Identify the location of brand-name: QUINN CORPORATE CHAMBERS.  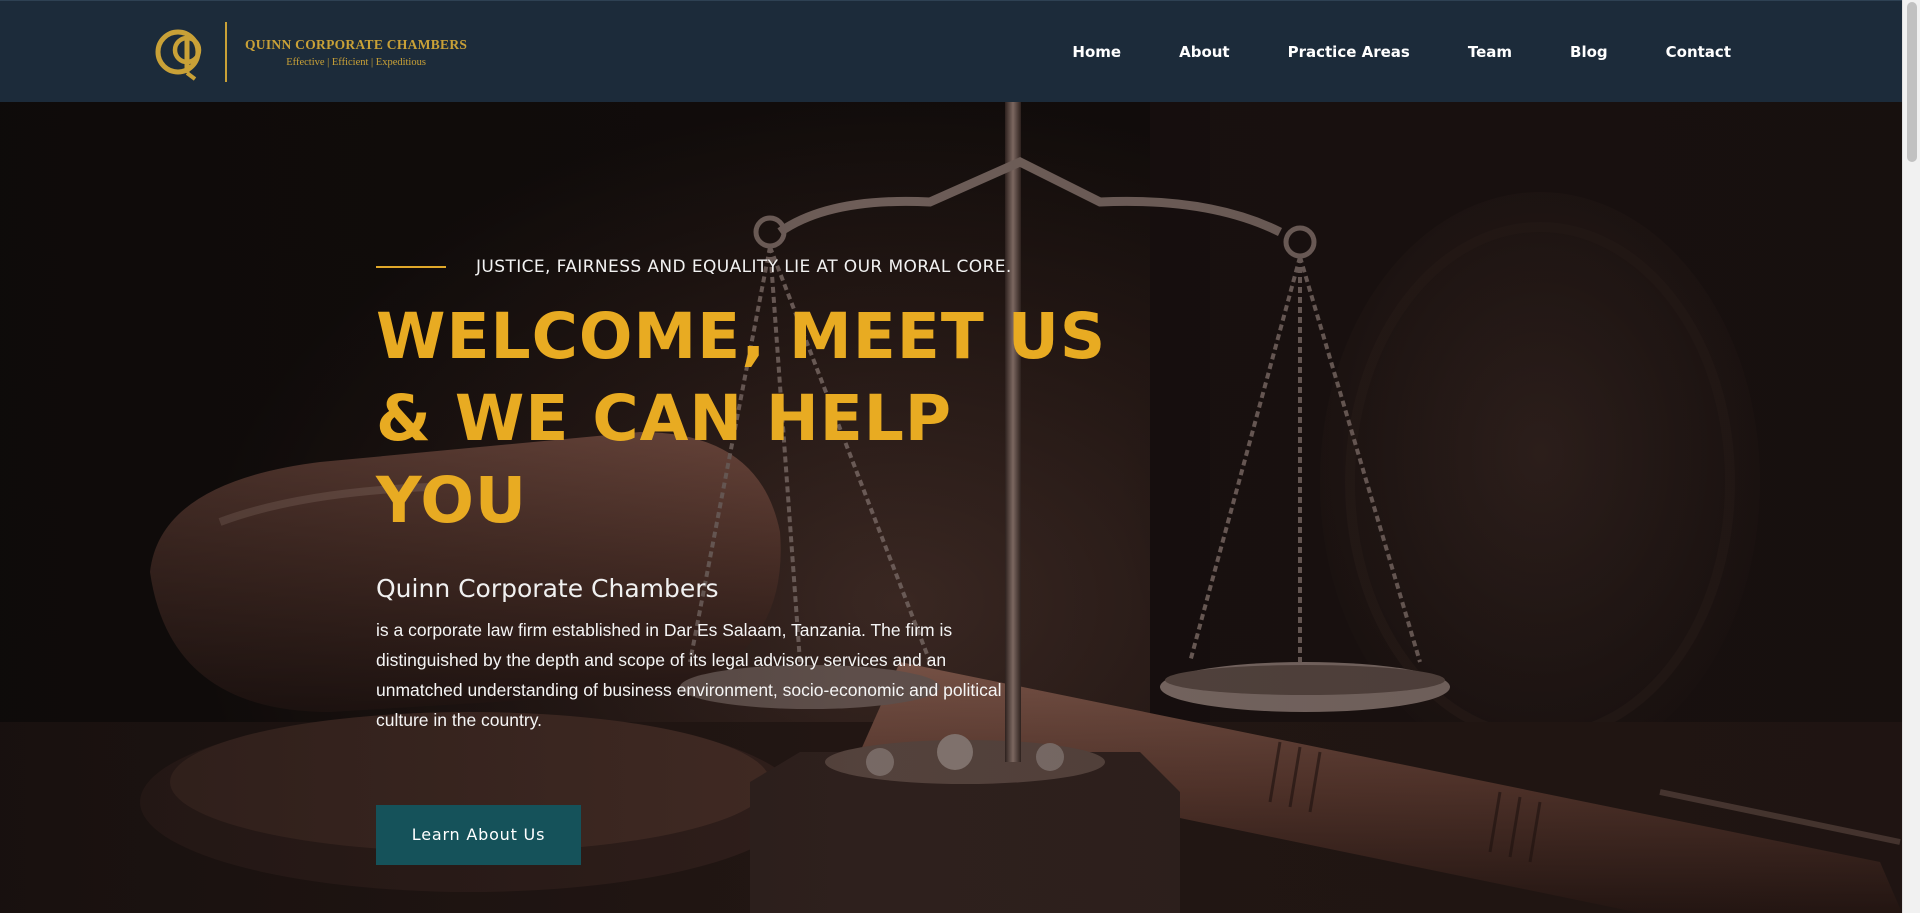
(356, 44).